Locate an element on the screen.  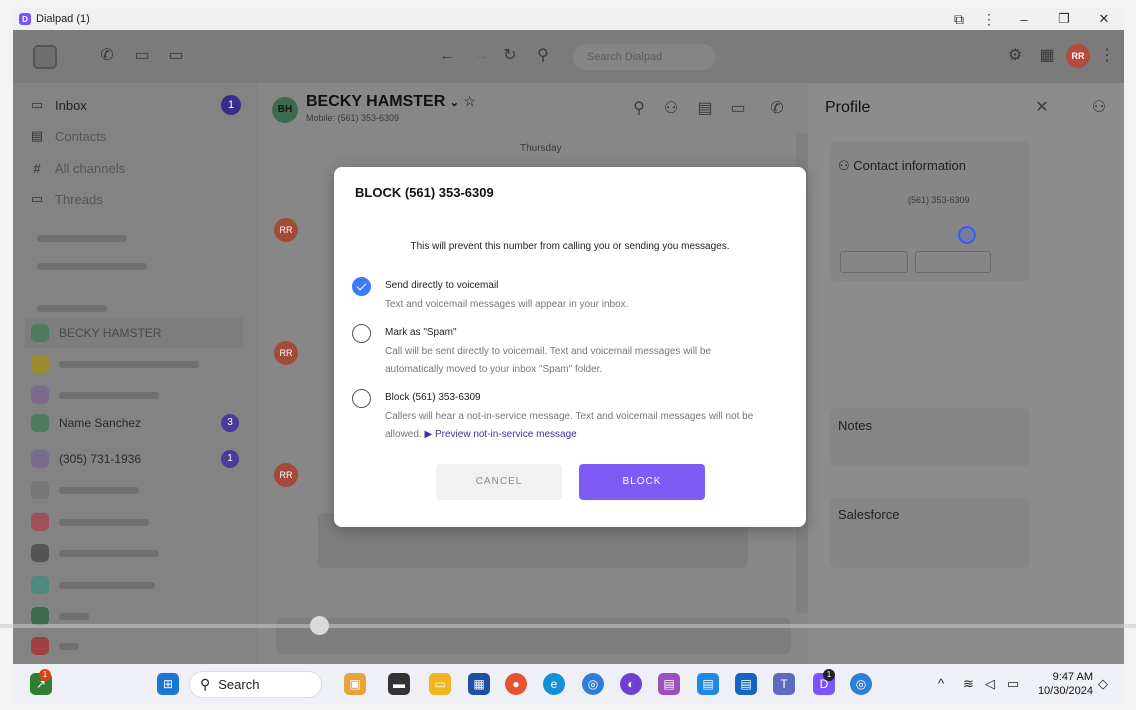
contact-badge: 3 is located at coordinates (230, 423).